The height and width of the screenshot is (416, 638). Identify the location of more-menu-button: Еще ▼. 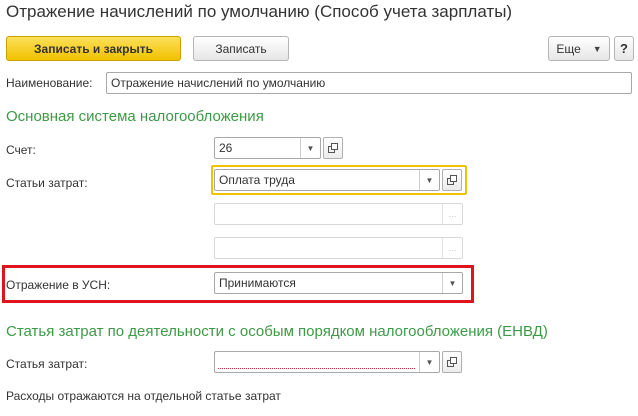
(579, 48).